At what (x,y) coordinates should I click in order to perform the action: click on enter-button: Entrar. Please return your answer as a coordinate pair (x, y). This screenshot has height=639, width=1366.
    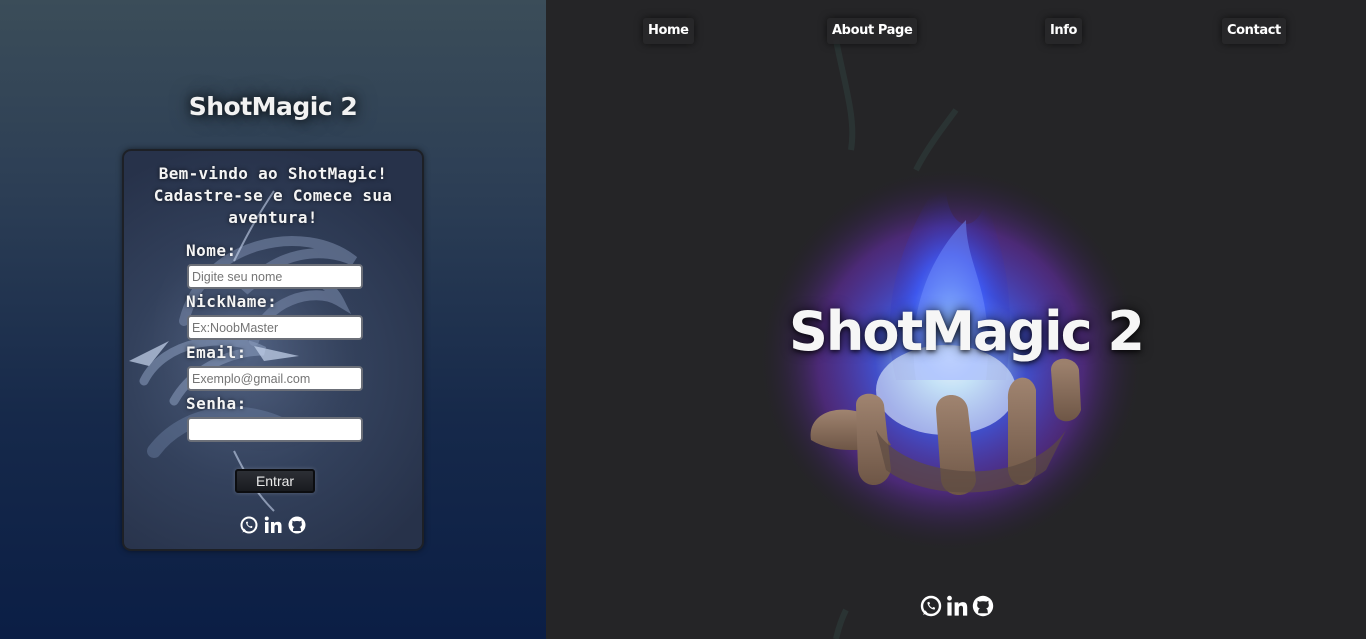
    Looking at the image, I should click on (275, 481).